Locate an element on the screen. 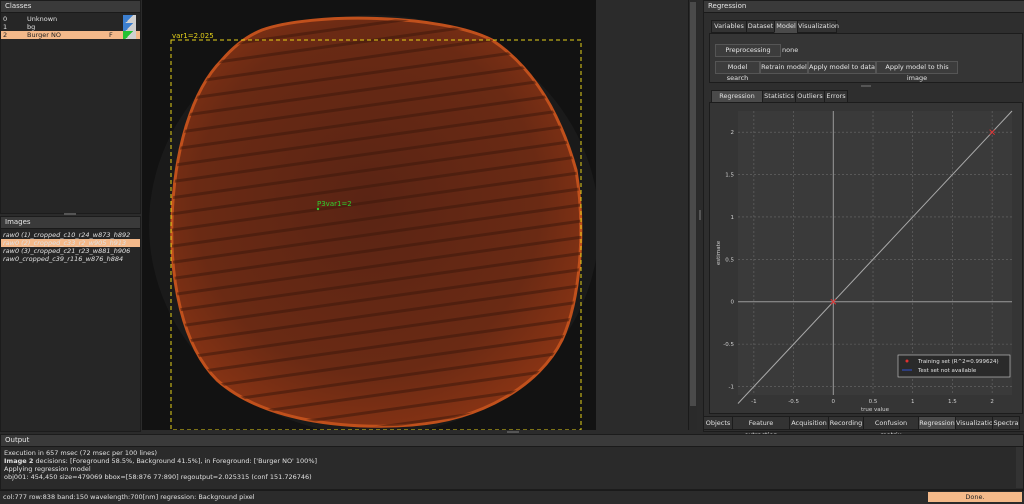 The height and width of the screenshot is (504, 1024). model-action-button: Model search is located at coordinates (737, 71).